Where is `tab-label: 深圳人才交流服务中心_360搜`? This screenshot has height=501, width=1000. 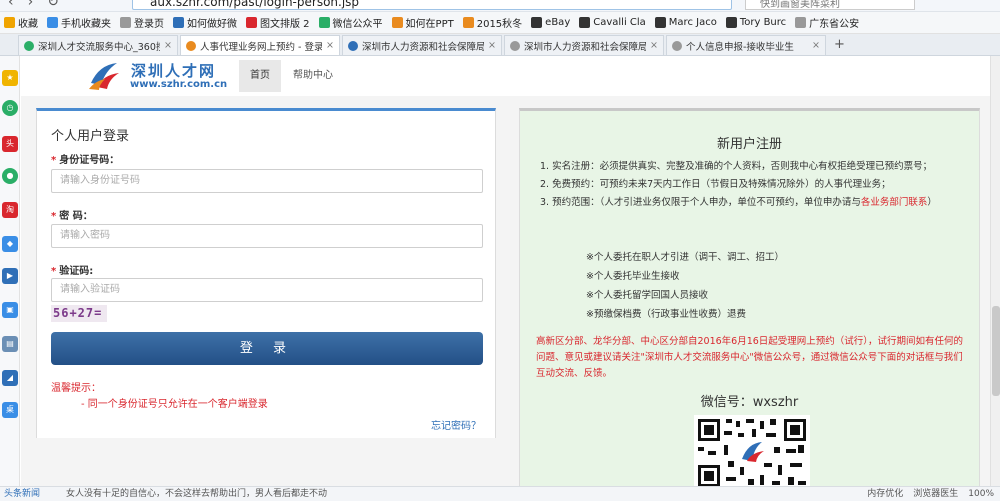 tab-label: 深圳人才交流服务中心_360搜 is located at coordinates (99, 47).